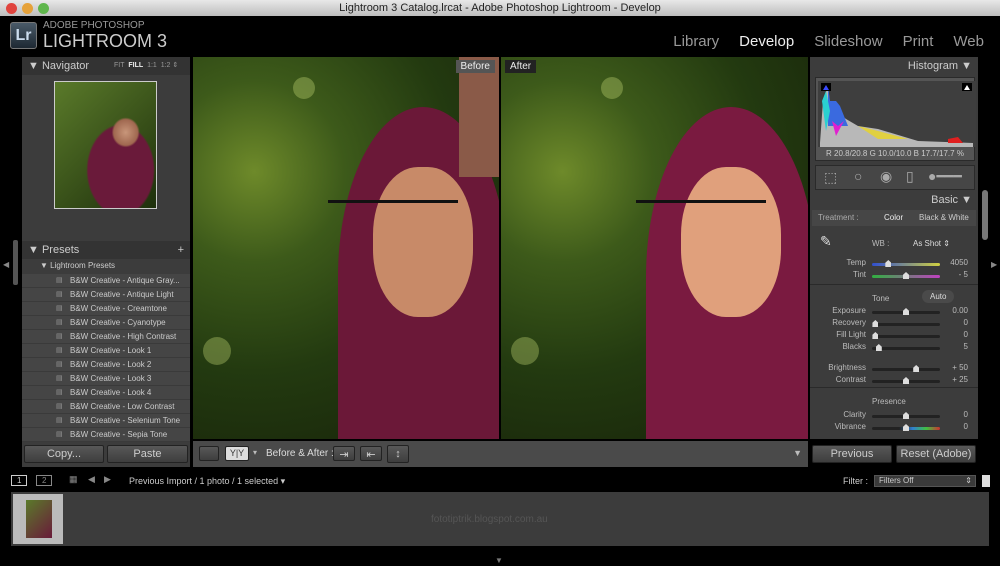  Describe the element at coordinates (105, 145) in the screenshot. I see `navigator-preview` at that location.